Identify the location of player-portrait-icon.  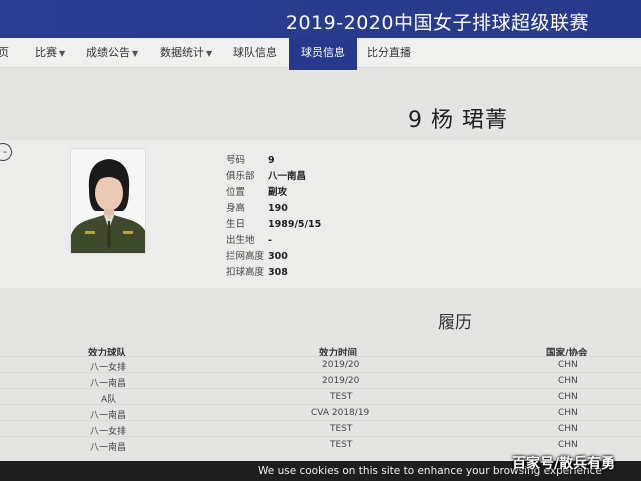
(108, 201).